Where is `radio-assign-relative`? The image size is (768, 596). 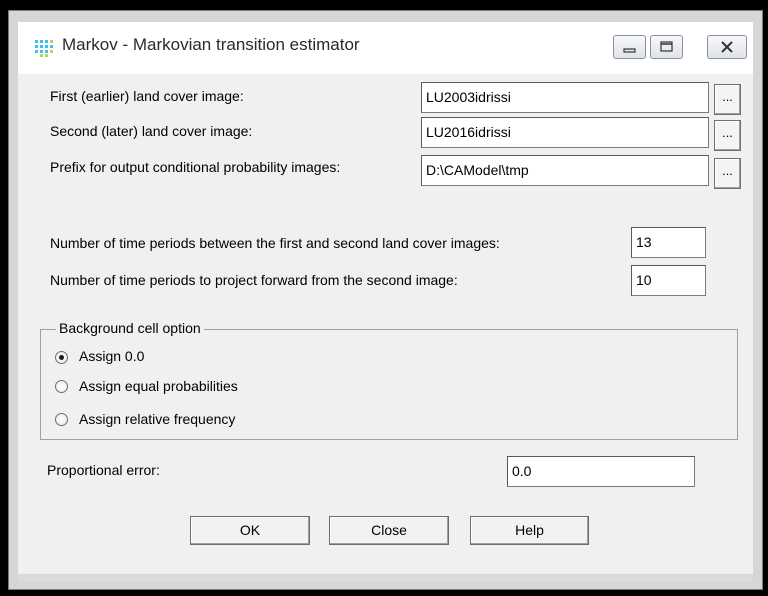 radio-assign-relative is located at coordinates (61, 419).